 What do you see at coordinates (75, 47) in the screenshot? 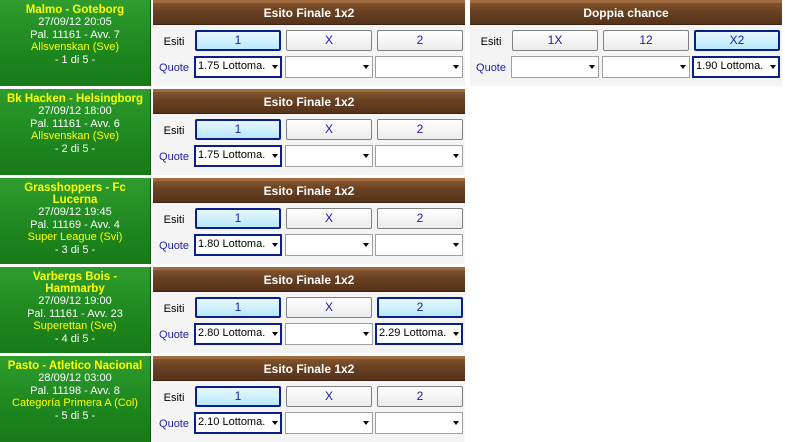
I see `event-league: Allsvenskan (Sve)` at bounding box center [75, 47].